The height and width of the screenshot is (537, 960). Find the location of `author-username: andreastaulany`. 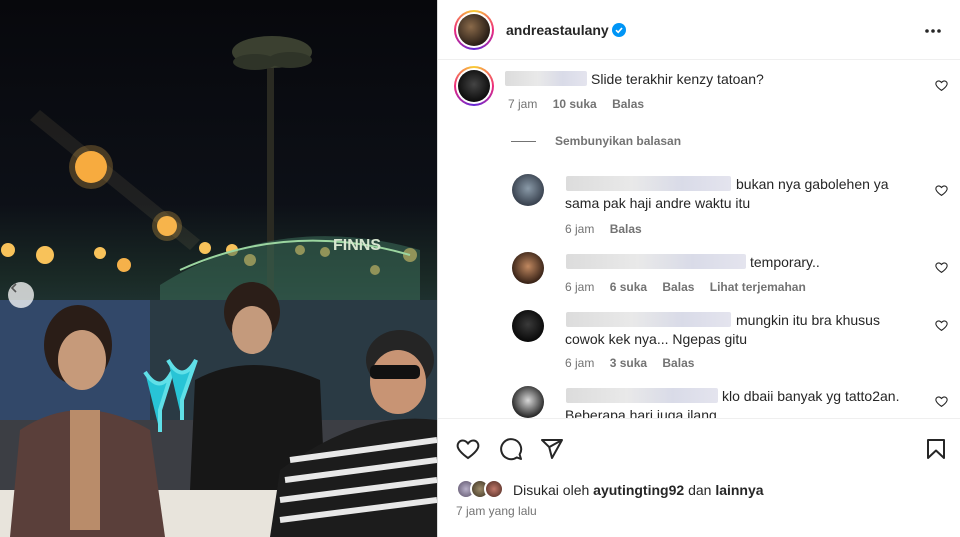

author-username: andreastaulany is located at coordinates (557, 30).